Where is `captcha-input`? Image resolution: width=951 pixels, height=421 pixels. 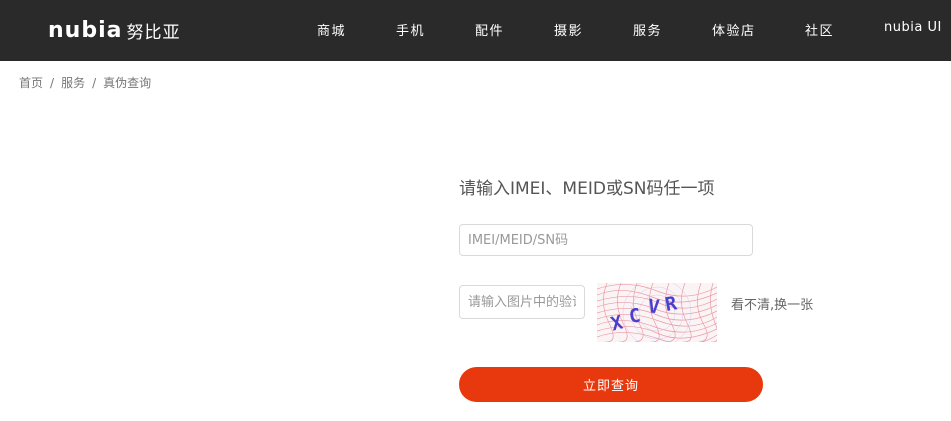 captcha-input is located at coordinates (522, 302).